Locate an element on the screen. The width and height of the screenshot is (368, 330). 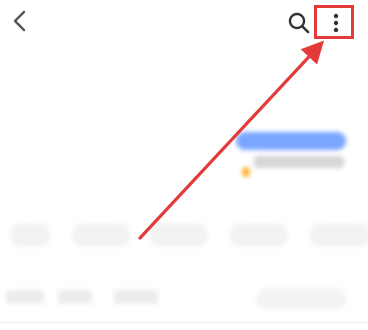
blurred-thumbnail is located at coordinates (292, 157).